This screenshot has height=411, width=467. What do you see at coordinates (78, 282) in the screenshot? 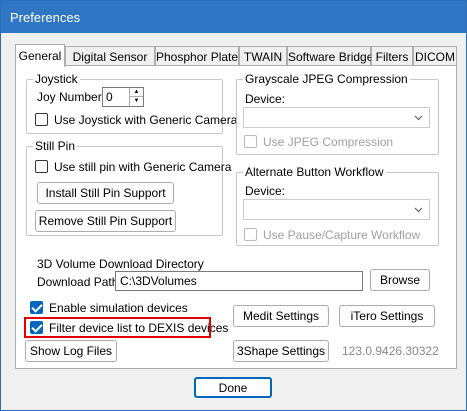
I see `download-path-label: Download Path` at bounding box center [78, 282].